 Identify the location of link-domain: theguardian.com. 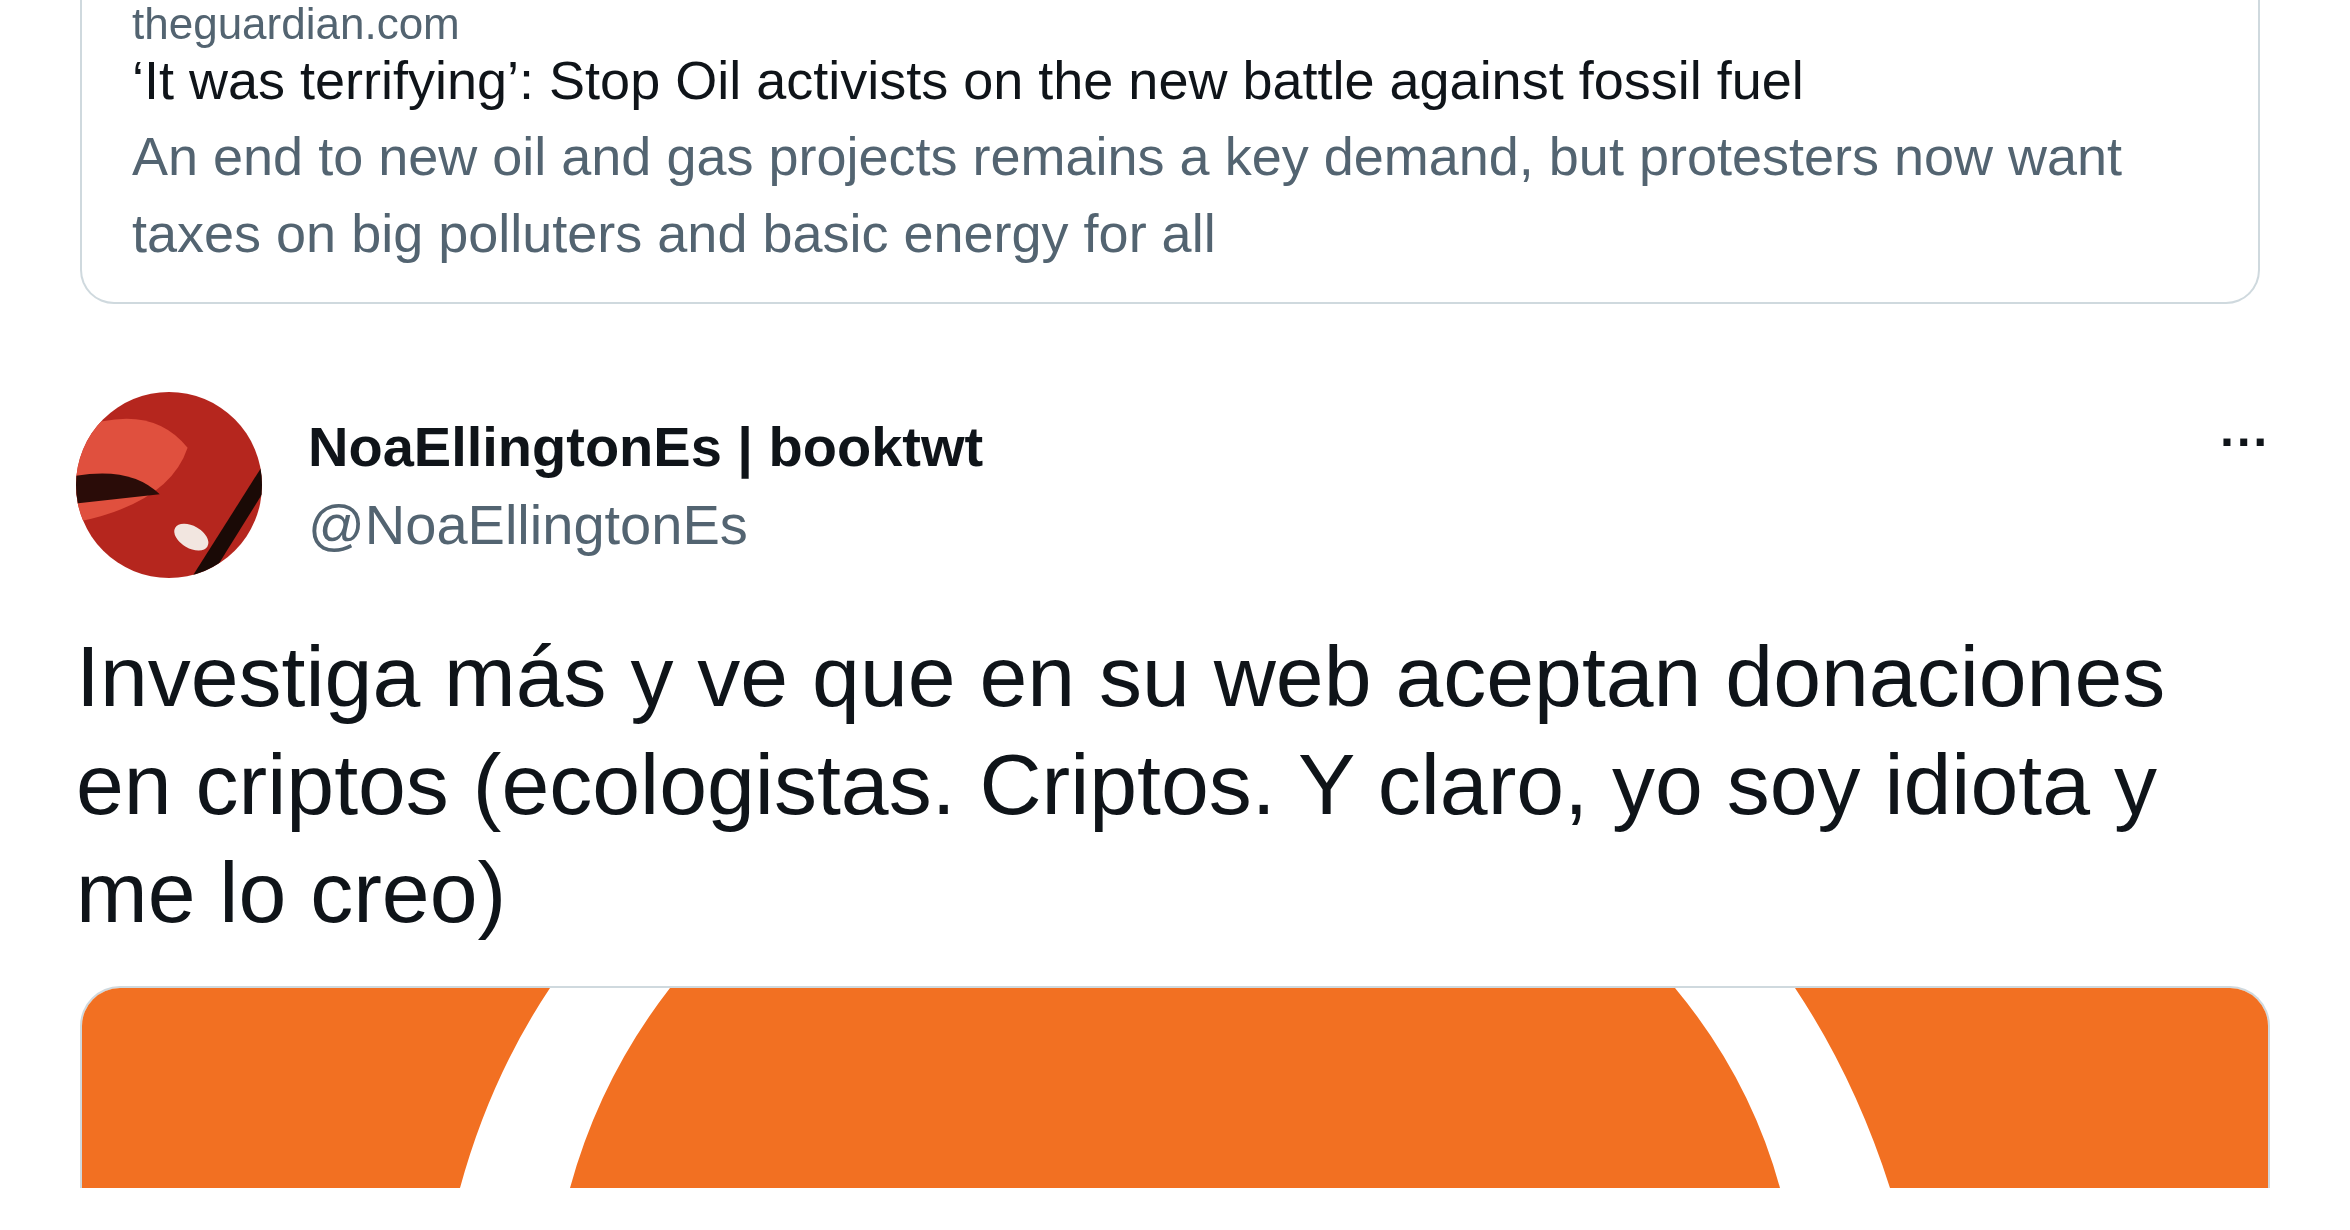
(296, 24).